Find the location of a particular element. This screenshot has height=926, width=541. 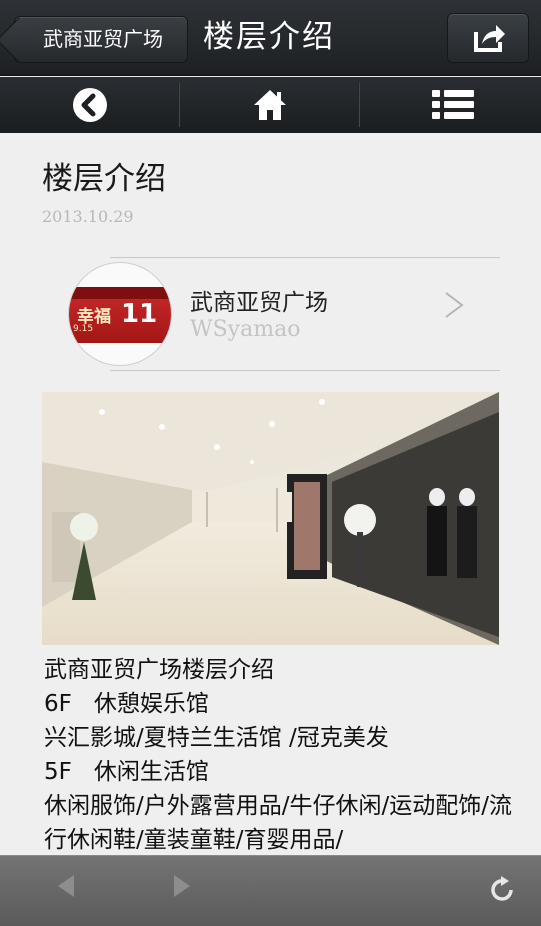

body-line: 5F 休闲生活馆 is located at coordinates (279, 772).